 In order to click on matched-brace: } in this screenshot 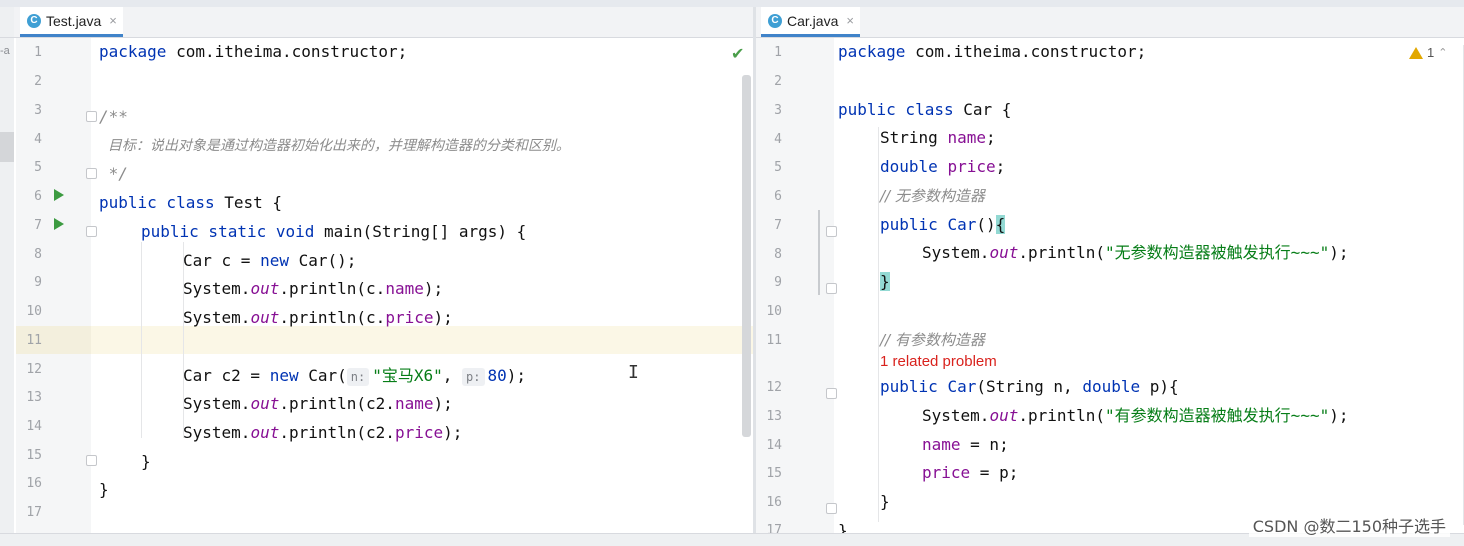, I will do `click(885, 281)`.